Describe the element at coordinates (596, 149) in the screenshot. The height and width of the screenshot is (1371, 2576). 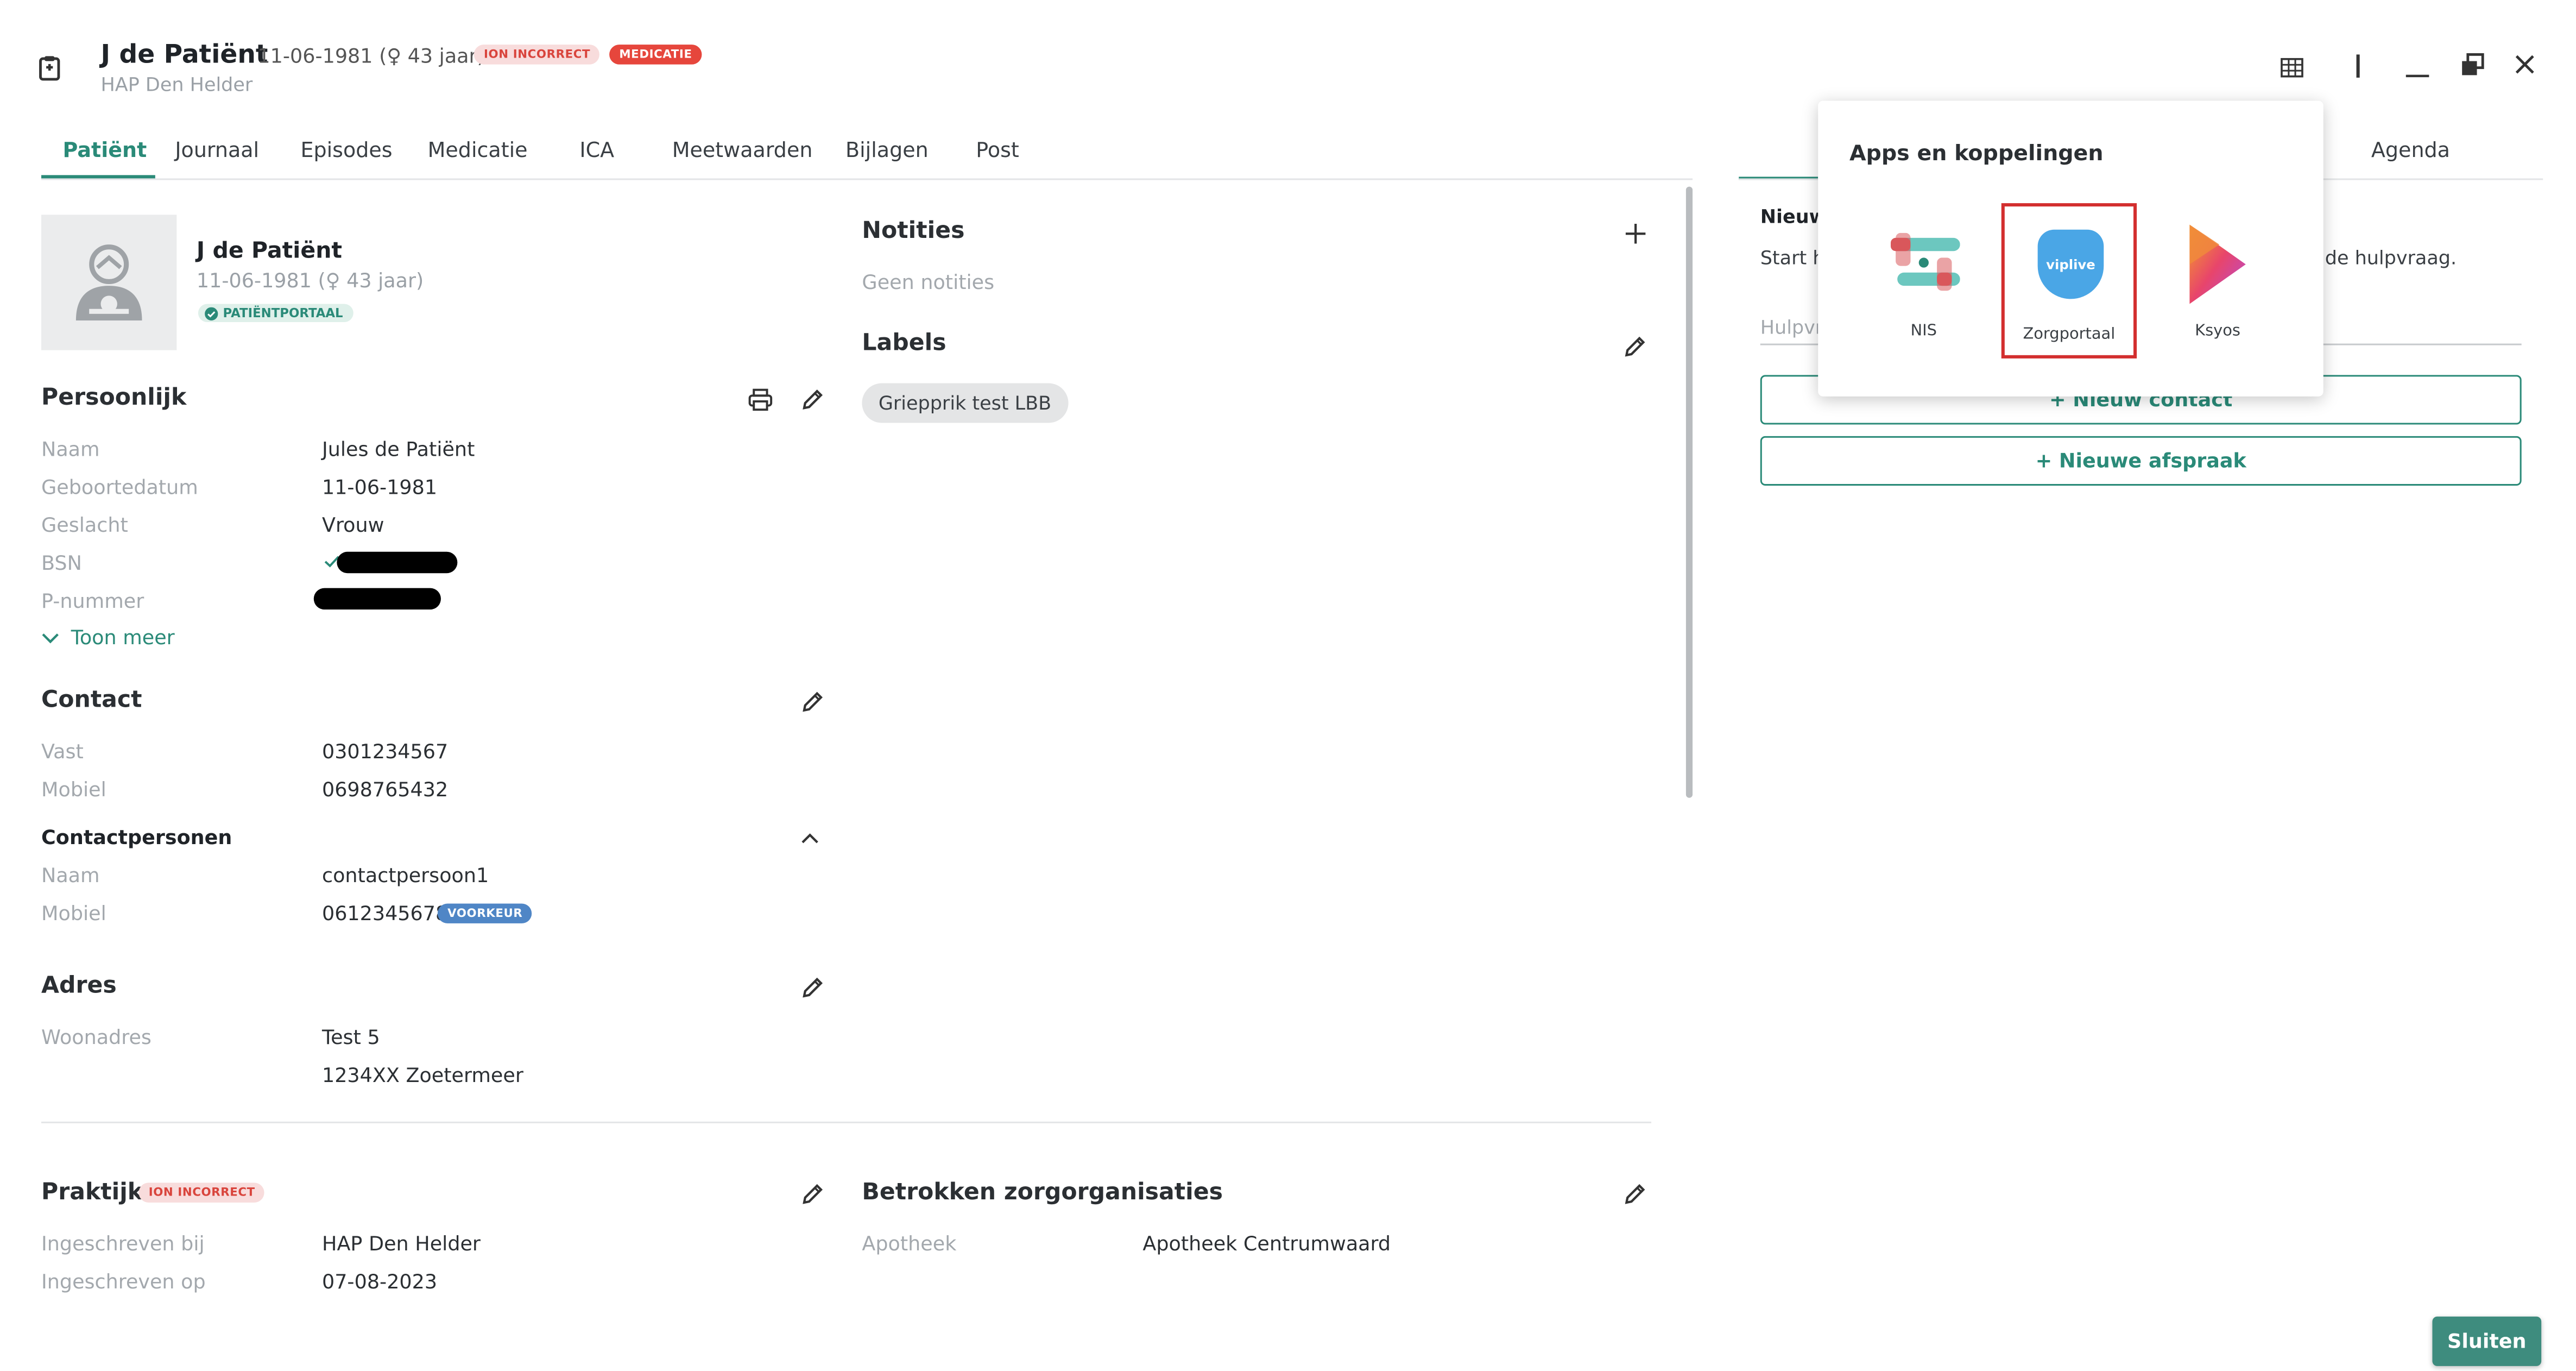
I see `tab-ica: ICA` at that location.